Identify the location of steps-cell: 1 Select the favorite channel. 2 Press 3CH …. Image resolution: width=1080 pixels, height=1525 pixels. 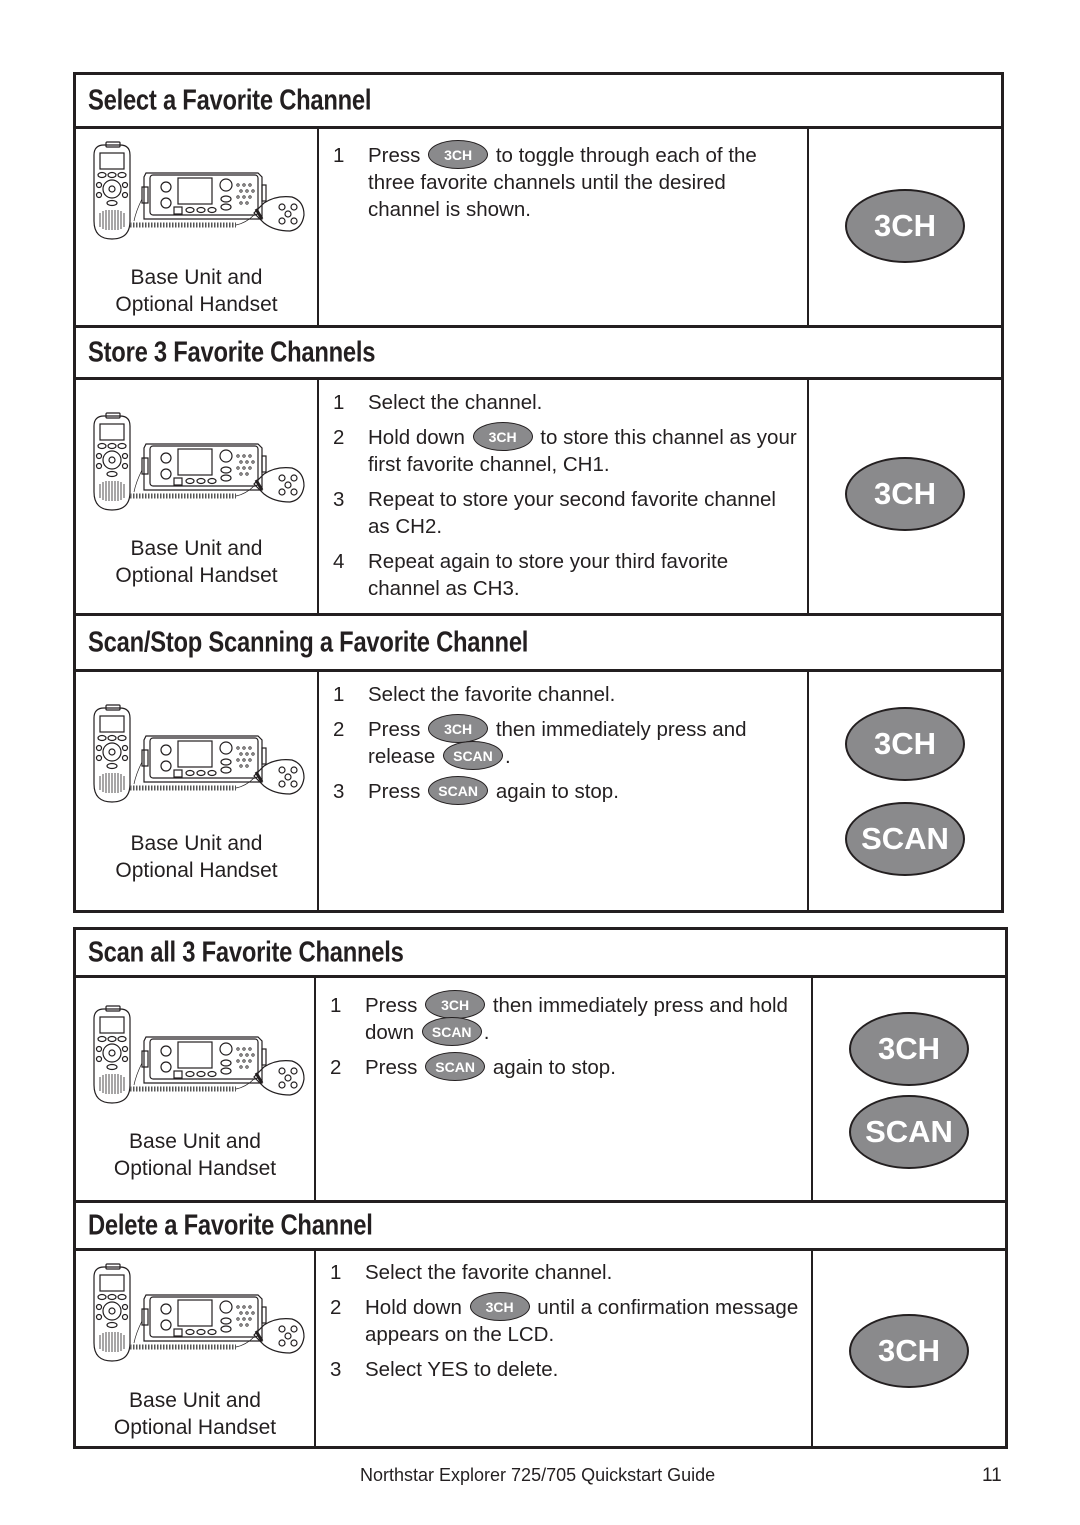
(564, 791).